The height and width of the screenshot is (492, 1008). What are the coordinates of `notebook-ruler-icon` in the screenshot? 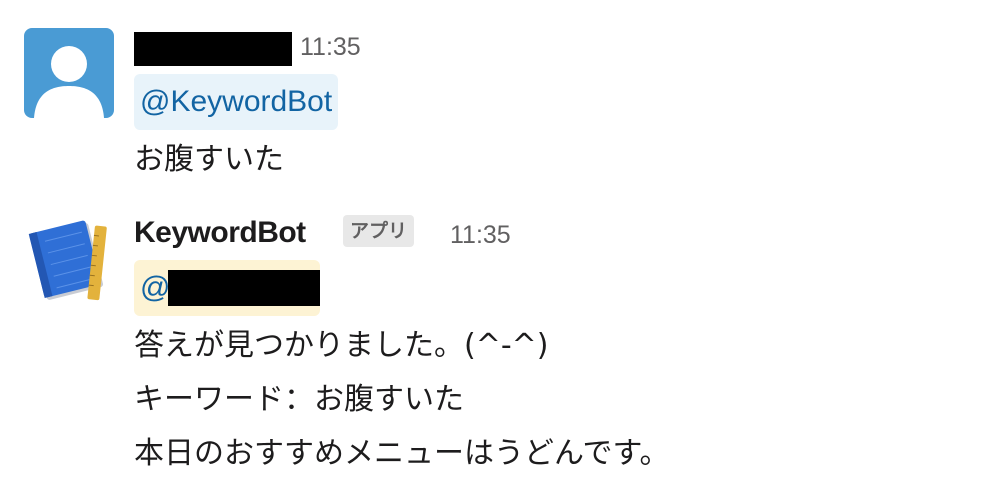 It's located at (69, 259).